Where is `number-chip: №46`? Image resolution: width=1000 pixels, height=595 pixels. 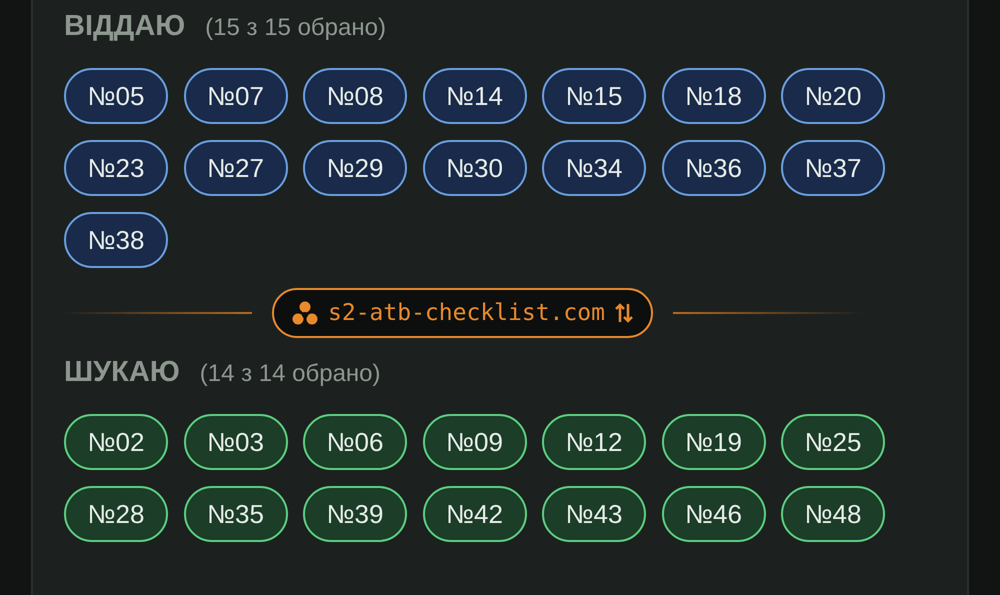
number-chip: №46 is located at coordinates (714, 514).